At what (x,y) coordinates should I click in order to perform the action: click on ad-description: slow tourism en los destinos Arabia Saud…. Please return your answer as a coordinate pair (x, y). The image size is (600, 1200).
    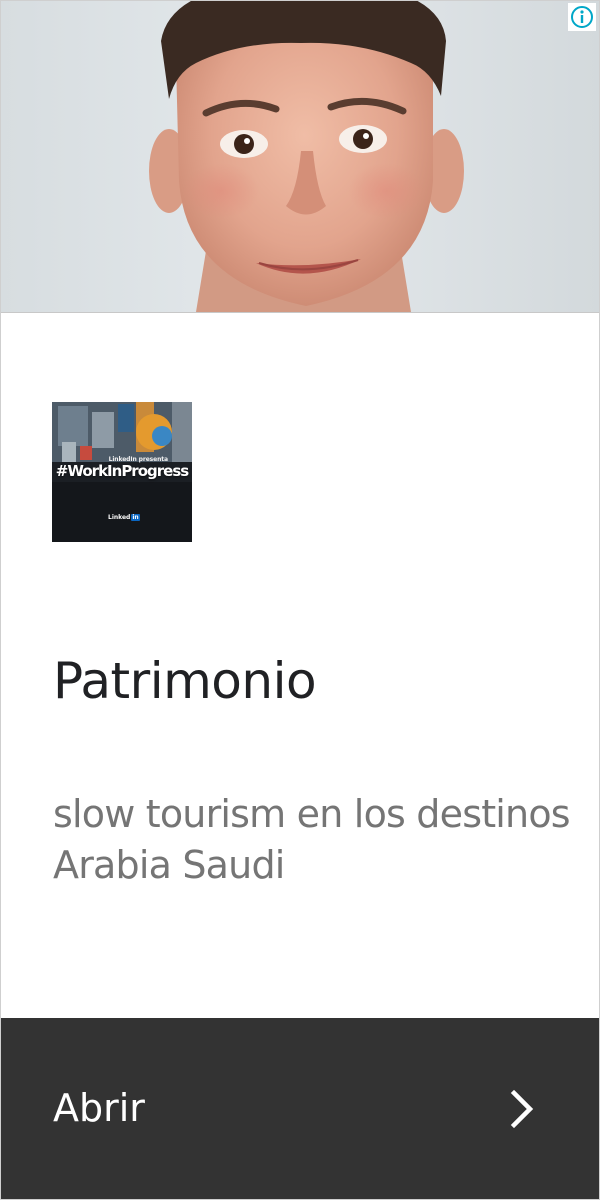
    Looking at the image, I should click on (313, 840).